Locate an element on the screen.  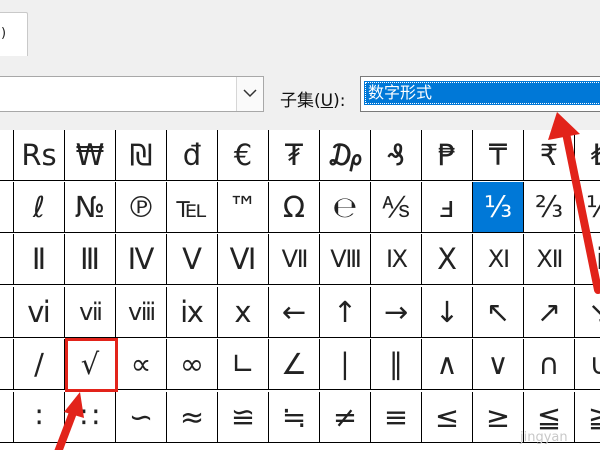
watermark: jingyan is located at coordinates (544, 437).